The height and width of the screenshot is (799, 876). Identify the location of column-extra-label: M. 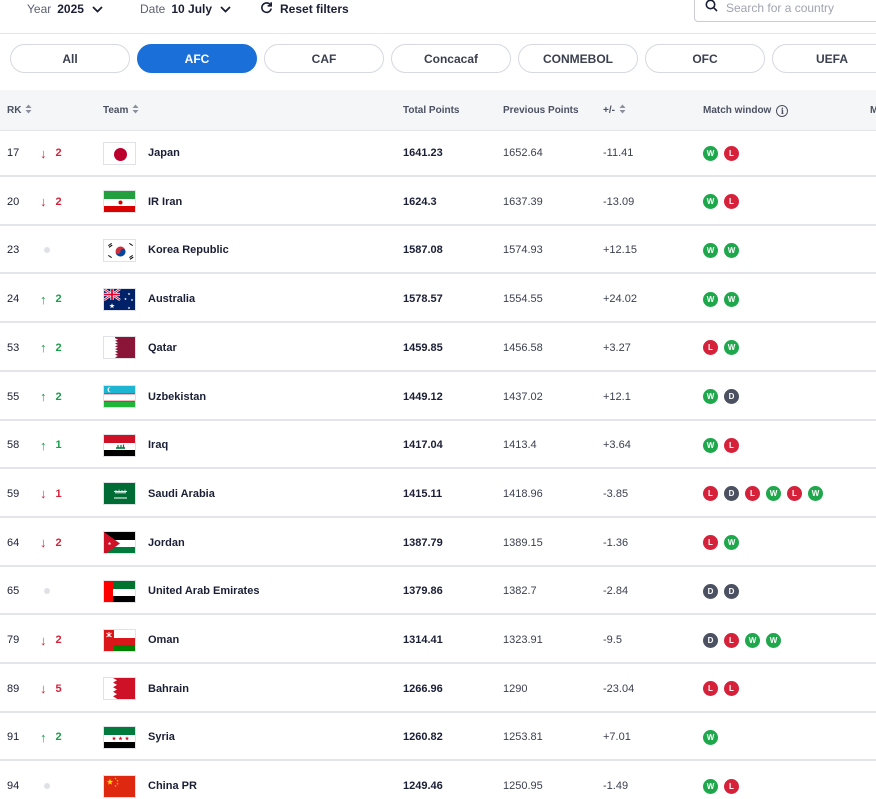
(873, 110).